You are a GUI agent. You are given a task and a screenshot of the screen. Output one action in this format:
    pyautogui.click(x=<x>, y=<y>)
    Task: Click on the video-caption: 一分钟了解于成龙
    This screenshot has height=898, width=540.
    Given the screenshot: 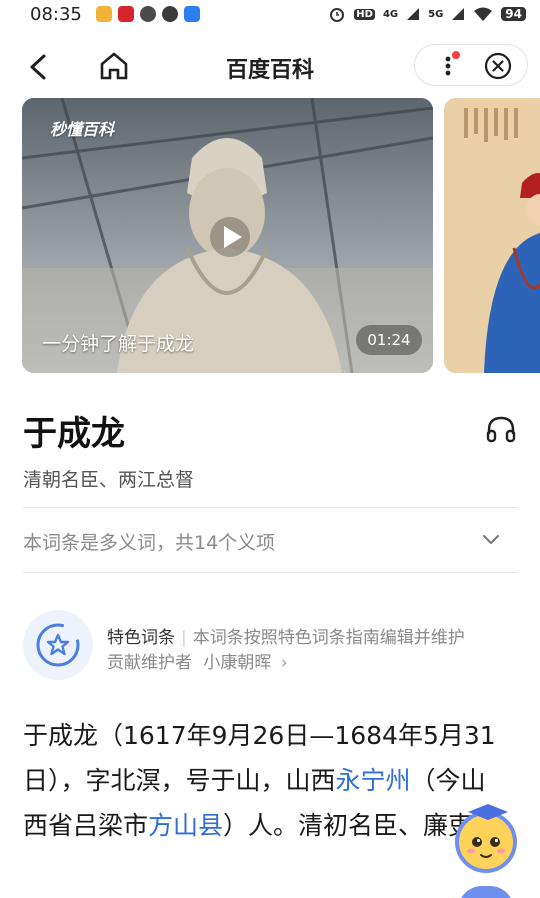 What is the action you would take?
    pyautogui.click(x=118, y=344)
    